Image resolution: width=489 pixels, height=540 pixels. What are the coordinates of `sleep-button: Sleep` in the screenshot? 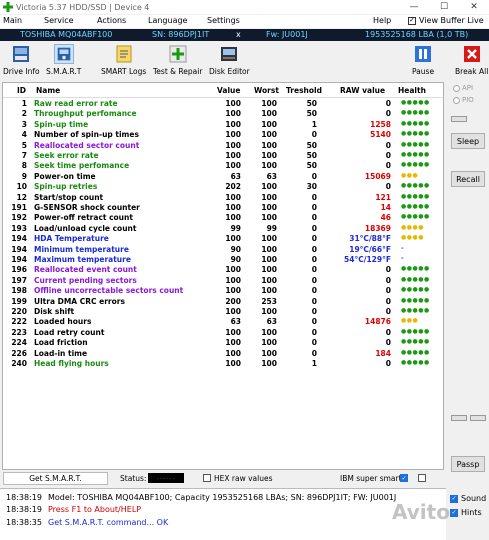 It's located at (468, 141).